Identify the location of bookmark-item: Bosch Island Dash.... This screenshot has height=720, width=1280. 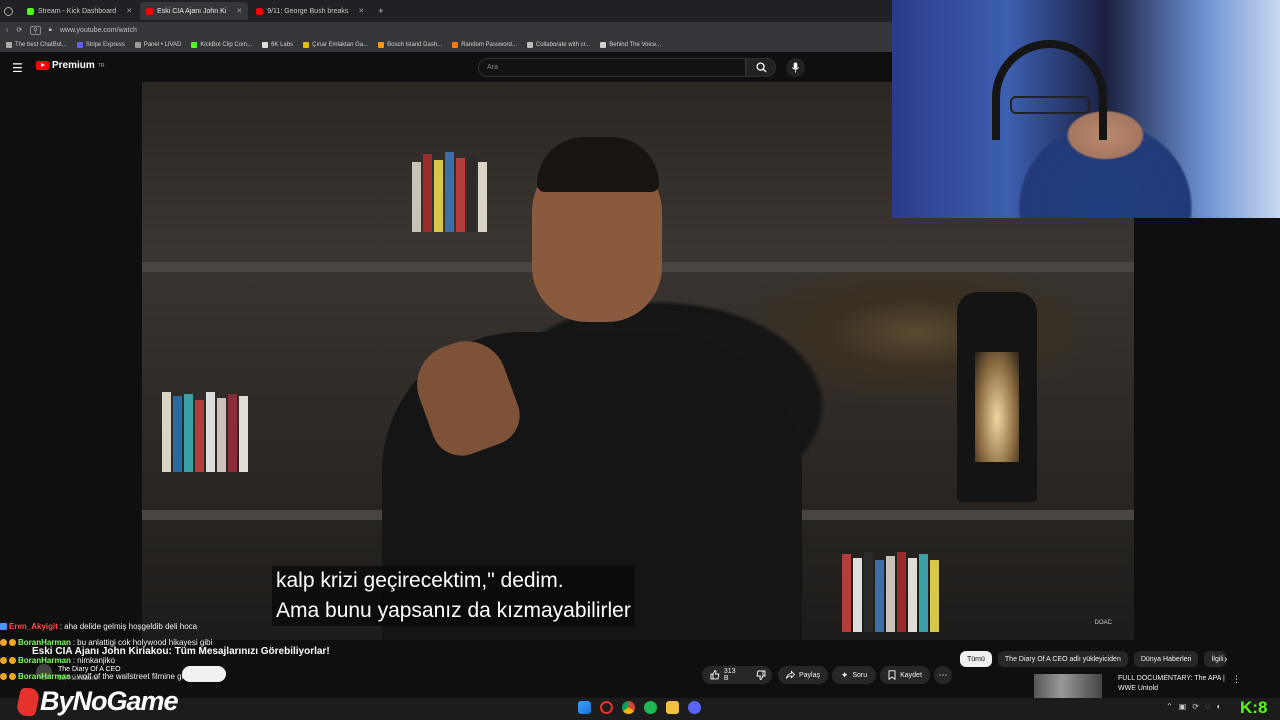
(410, 45).